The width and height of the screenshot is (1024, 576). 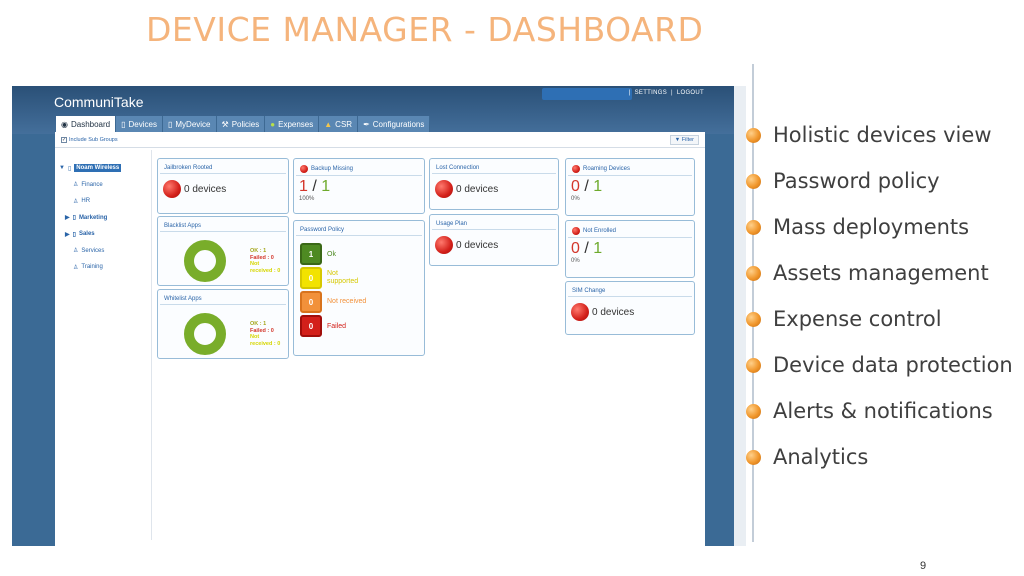 I want to click on donut-legend: OK : 1 Failed : 0 Not received : 0, so click(x=265, y=334).